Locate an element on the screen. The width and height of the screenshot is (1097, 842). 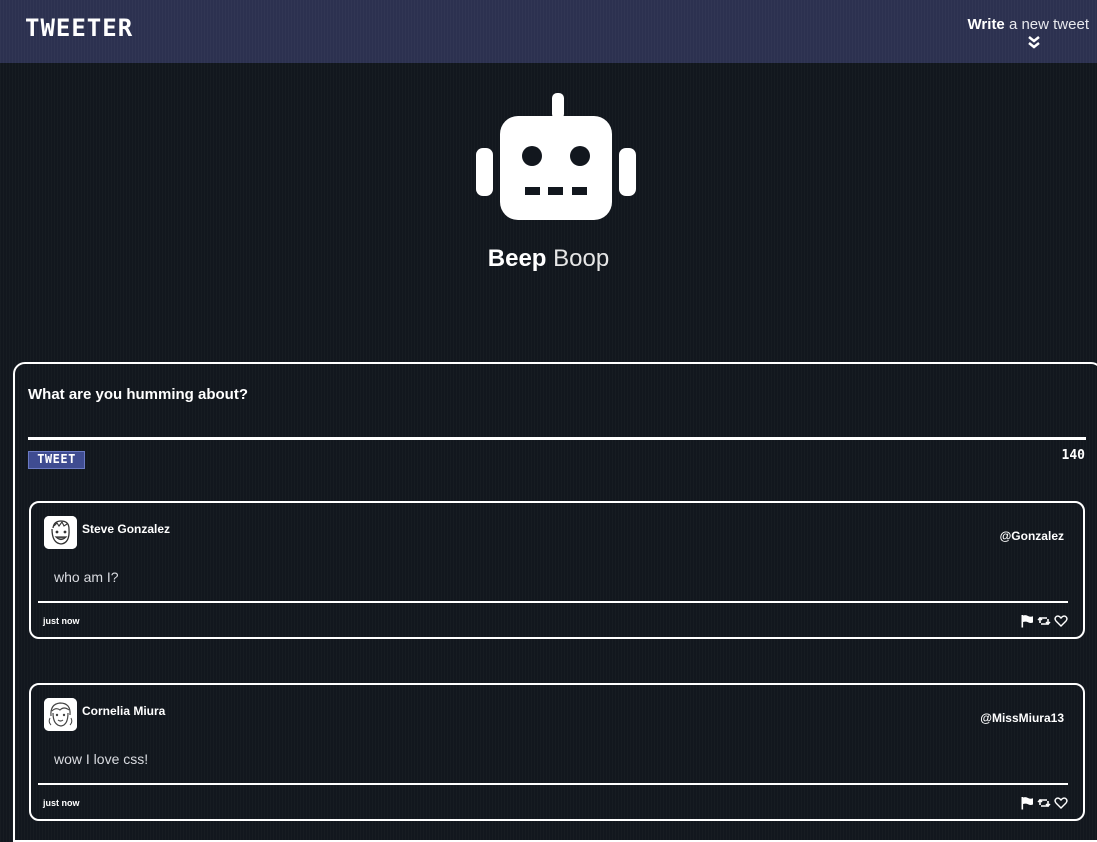
brand-logo: TWEETER is located at coordinates (79, 28).